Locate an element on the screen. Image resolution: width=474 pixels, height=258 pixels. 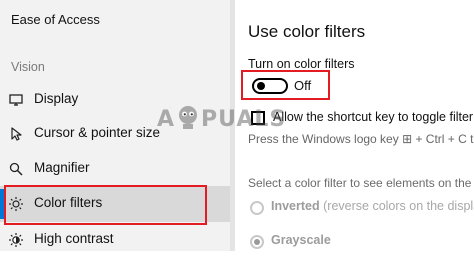
sidebar-item-label: Cursor & pointer size is located at coordinates (97, 132).